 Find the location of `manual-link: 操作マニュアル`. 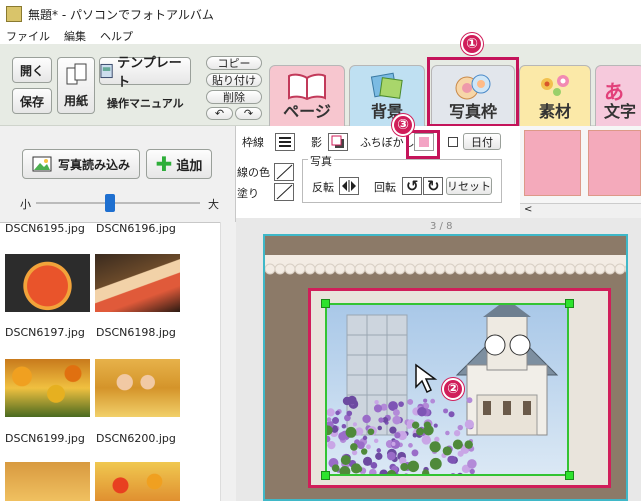

manual-link: 操作マニュアル is located at coordinates (145, 103).